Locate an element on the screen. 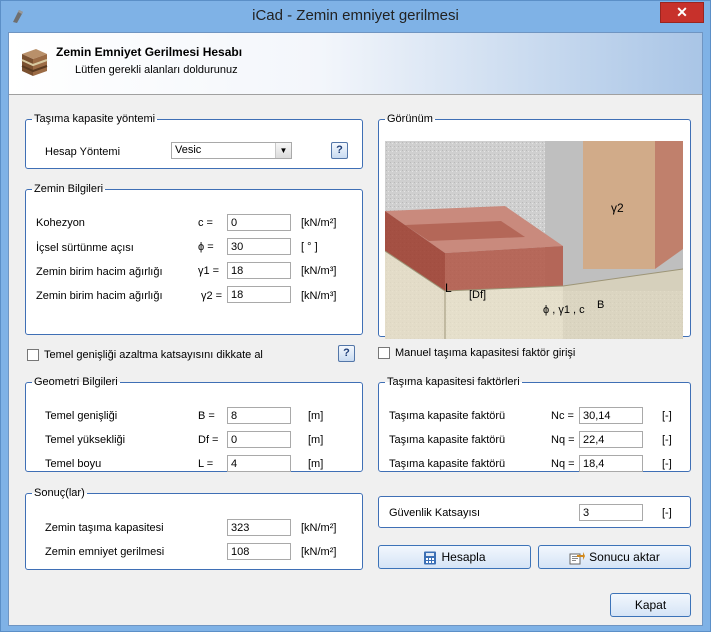 The width and height of the screenshot is (711, 632). width-reduction-checkbox is located at coordinates (33, 355).